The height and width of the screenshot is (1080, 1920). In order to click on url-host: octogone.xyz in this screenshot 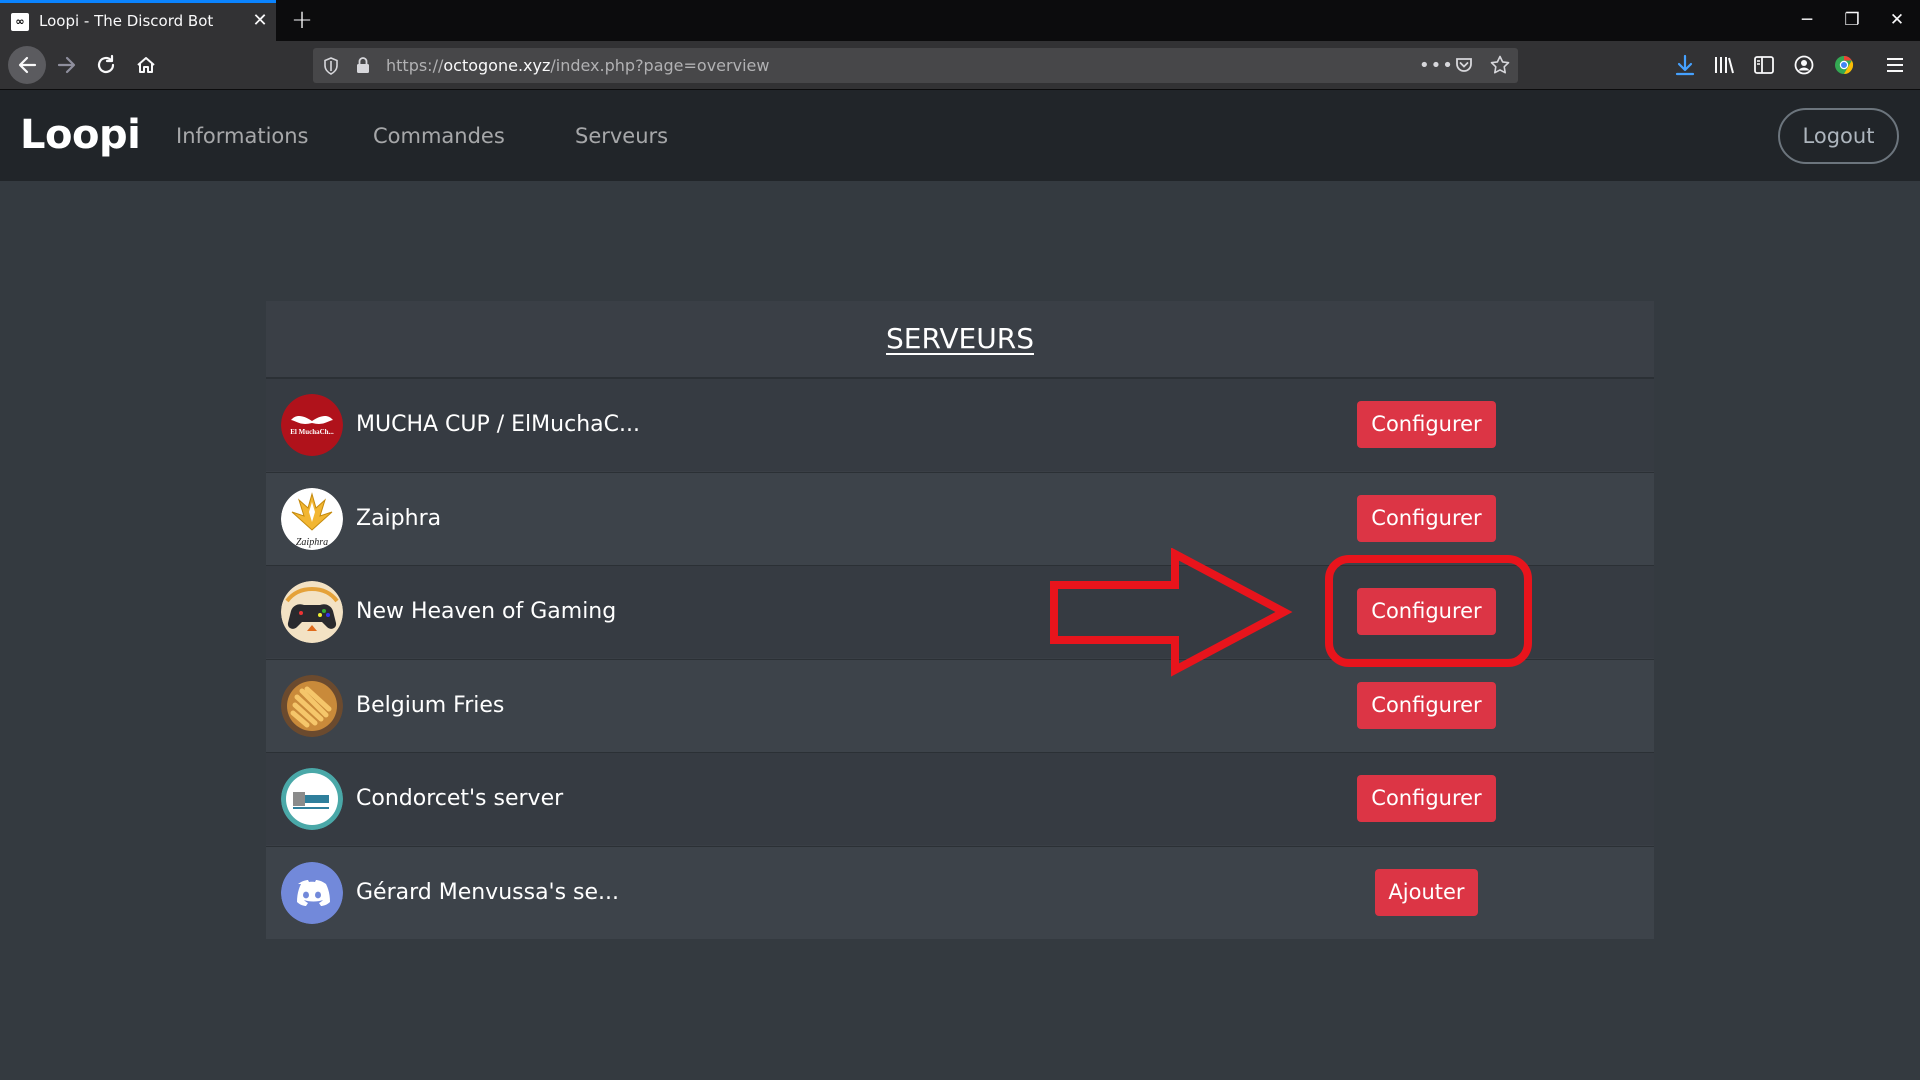, I will do `click(497, 65)`.